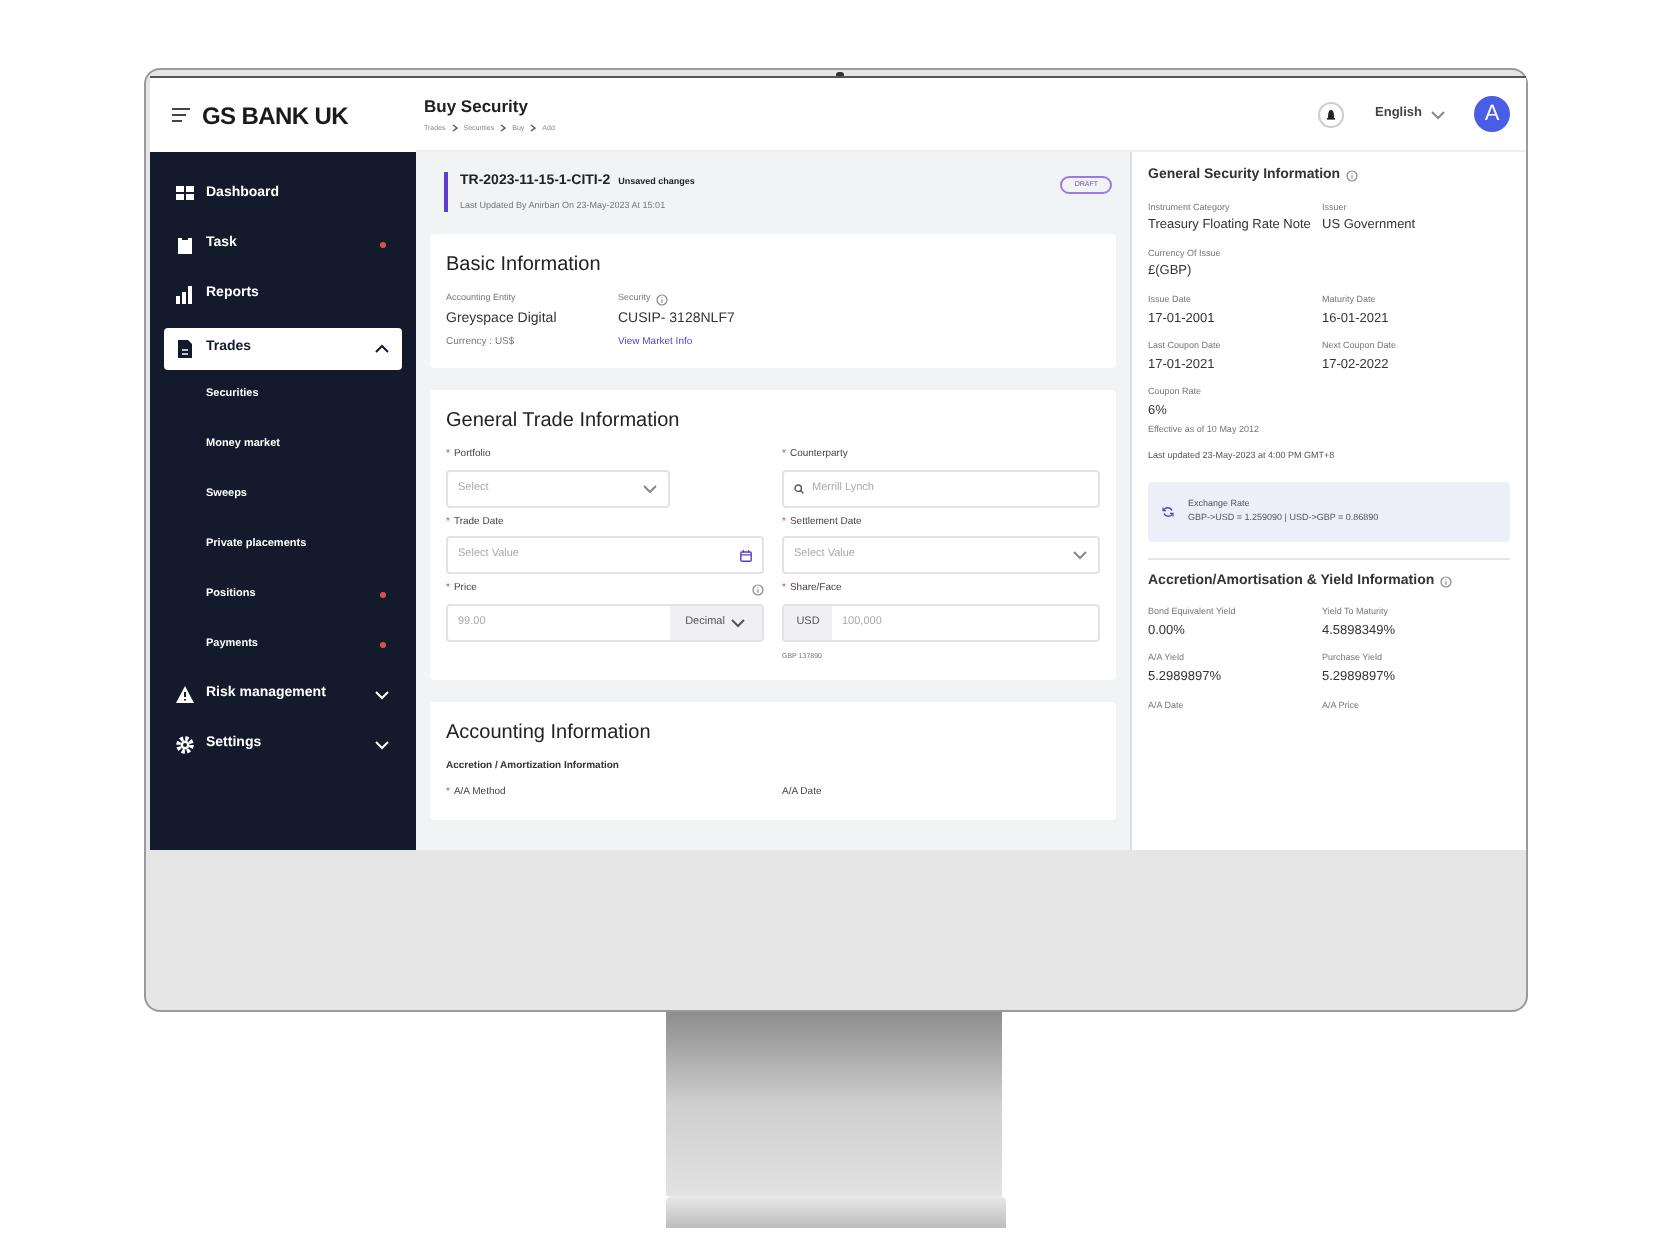 The image size is (1668, 1236). Describe the element at coordinates (799, 488) in the screenshot. I see `search-icon` at that location.